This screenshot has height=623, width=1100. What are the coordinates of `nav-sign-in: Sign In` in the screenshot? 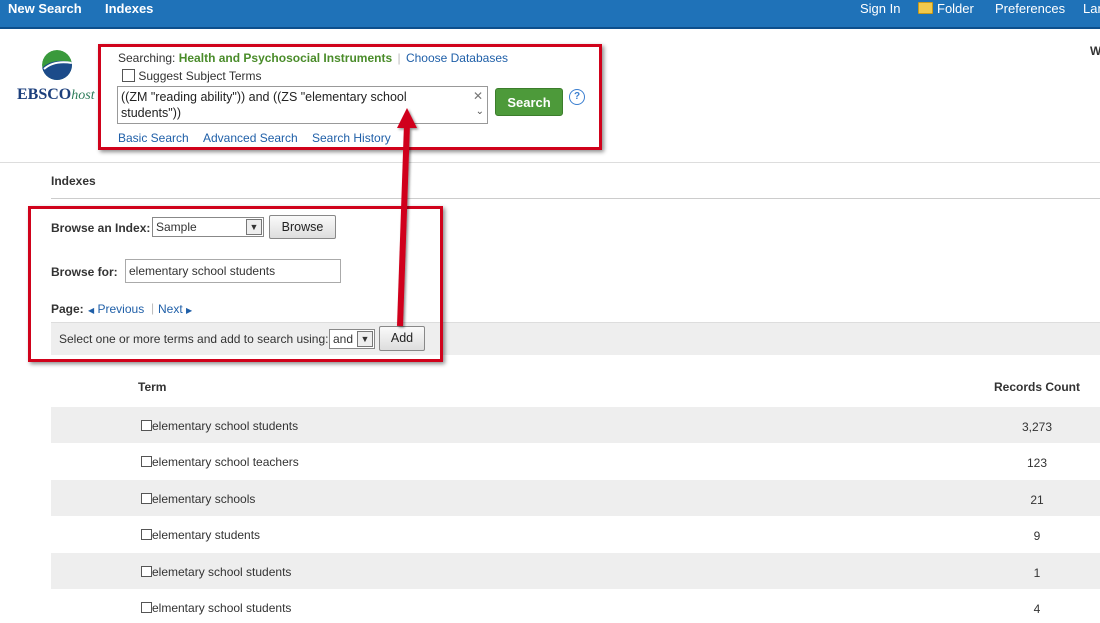 It's located at (880, 8).